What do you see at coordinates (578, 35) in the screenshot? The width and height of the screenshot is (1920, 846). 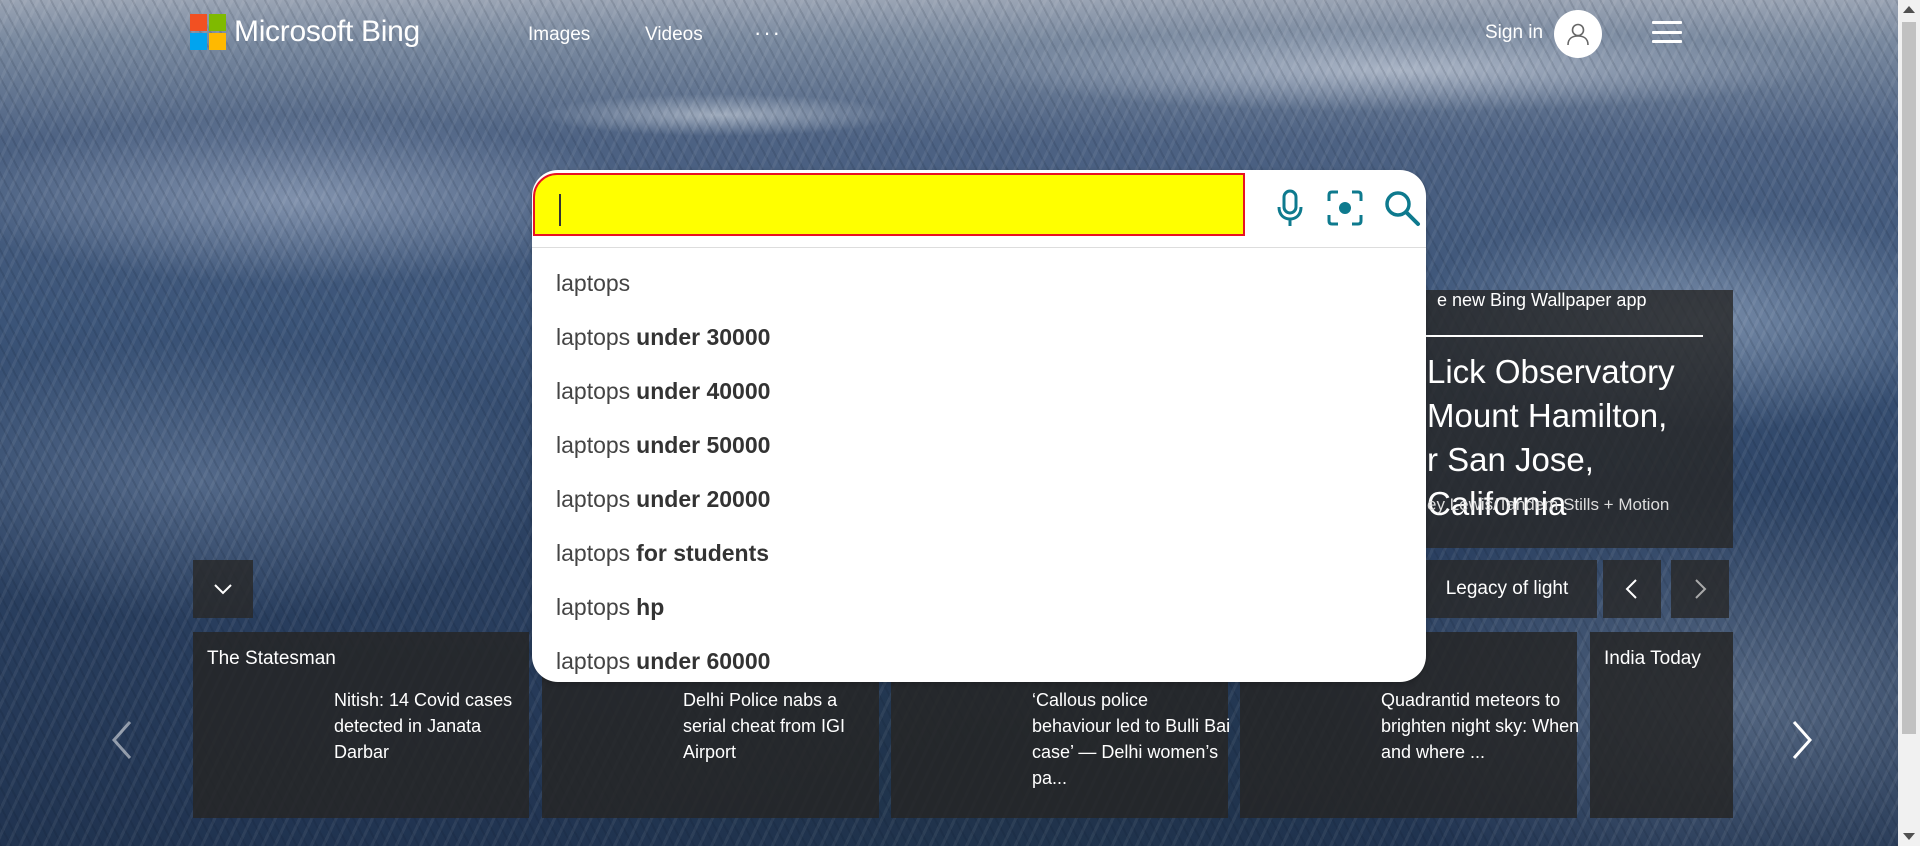 I see `nav-images: Images` at bounding box center [578, 35].